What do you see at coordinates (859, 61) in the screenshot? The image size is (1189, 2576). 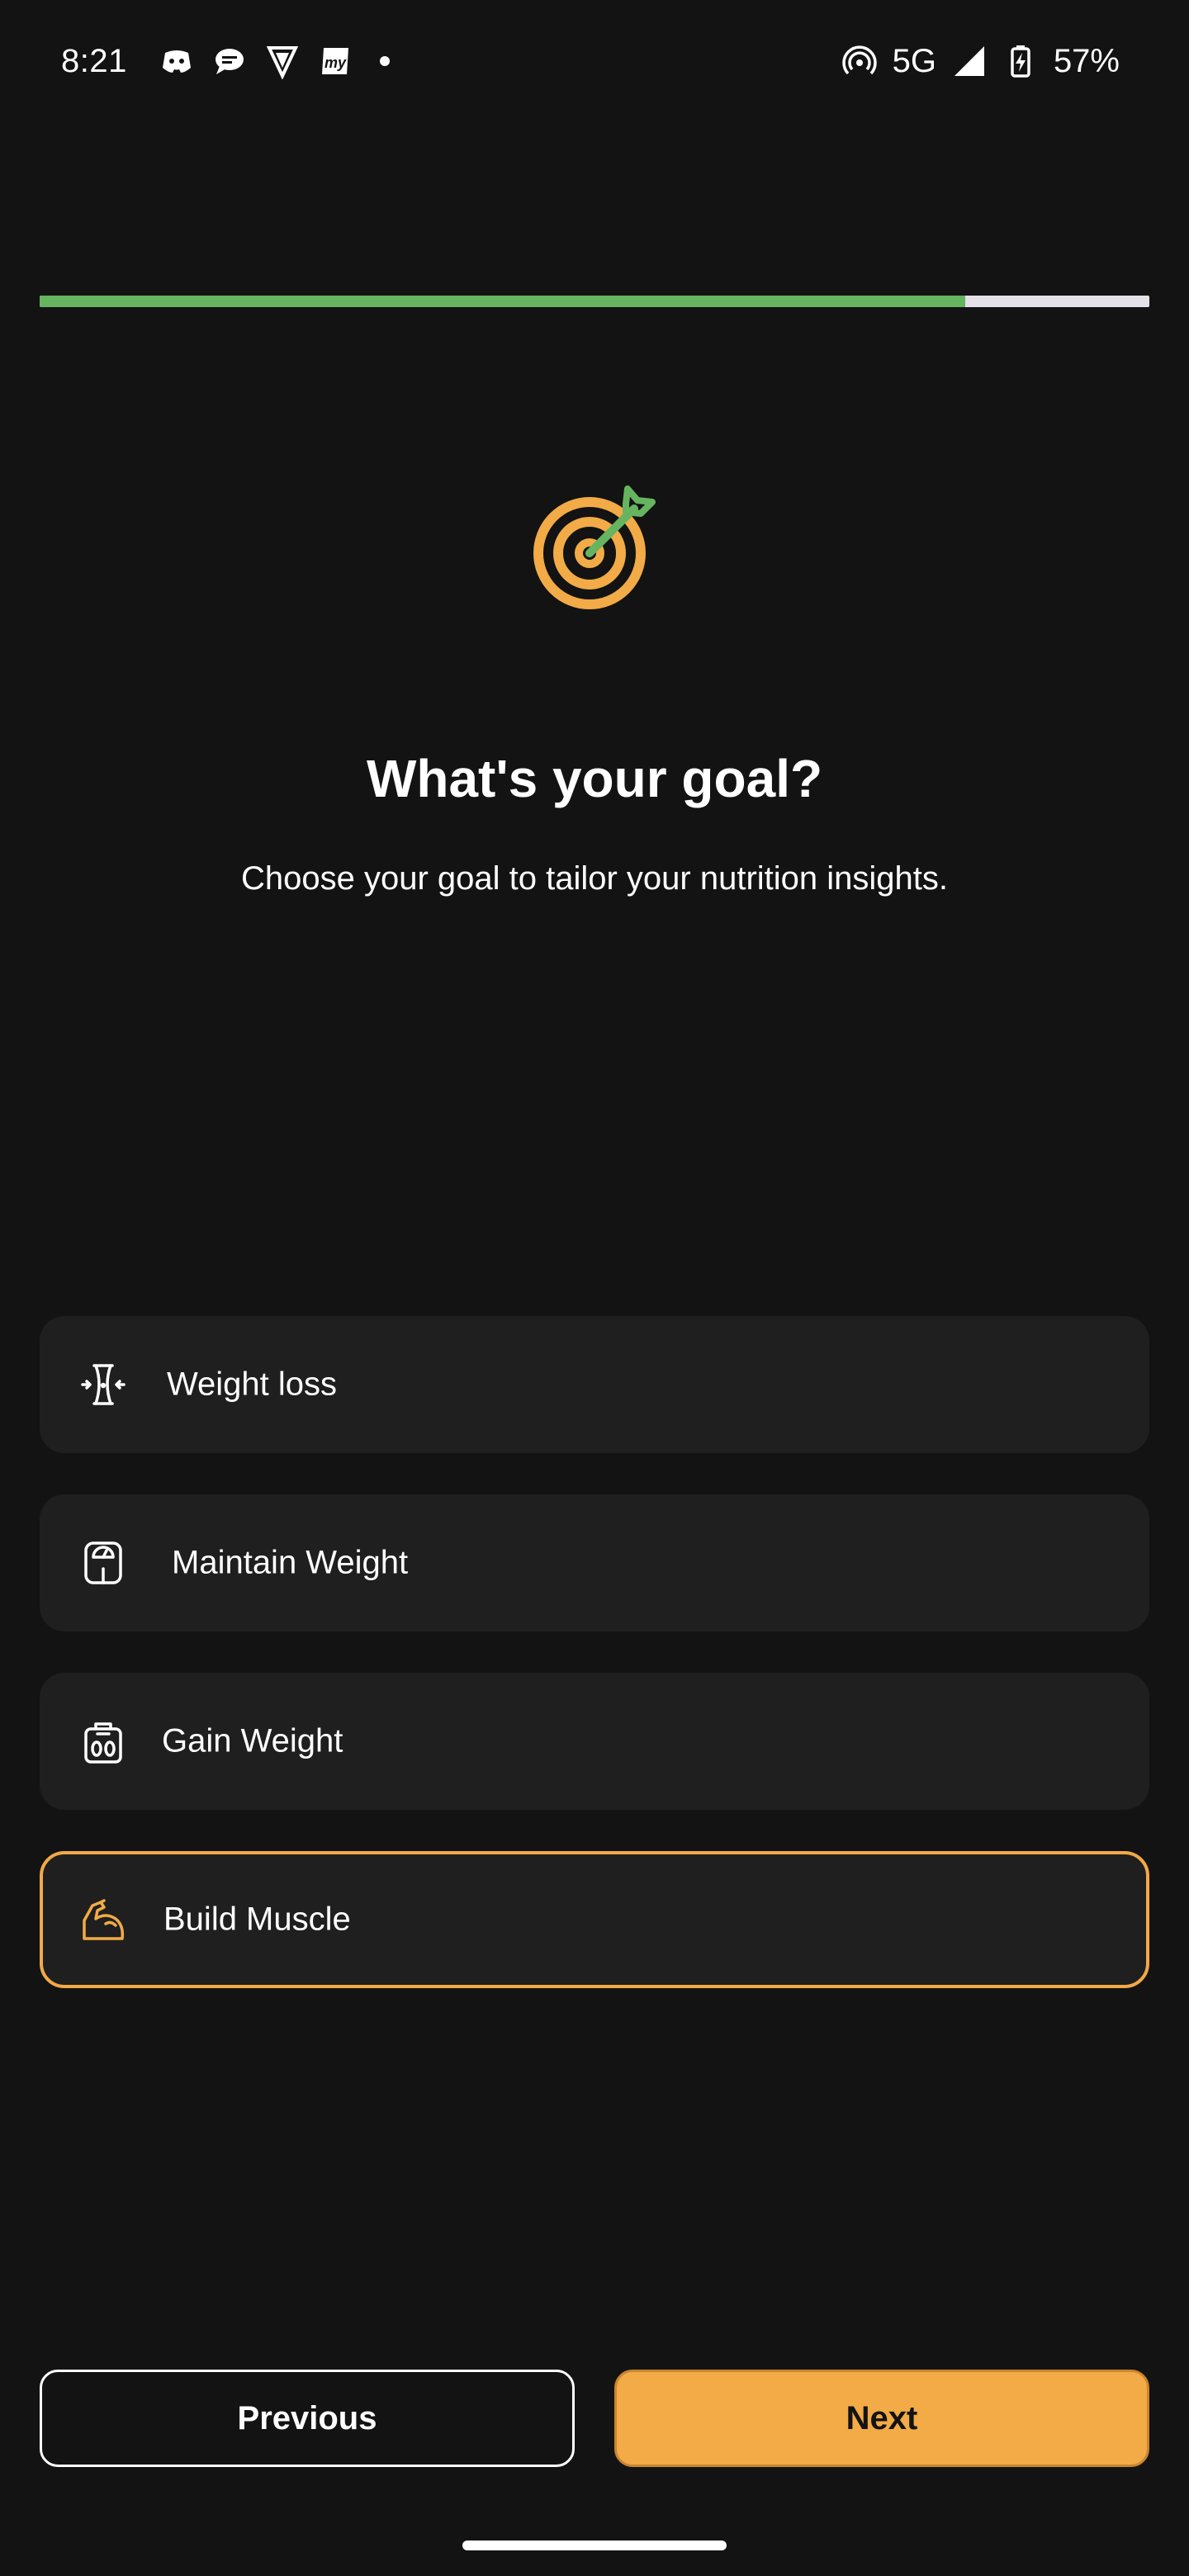 I see `hotspot-icon` at bounding box center [859, 61].